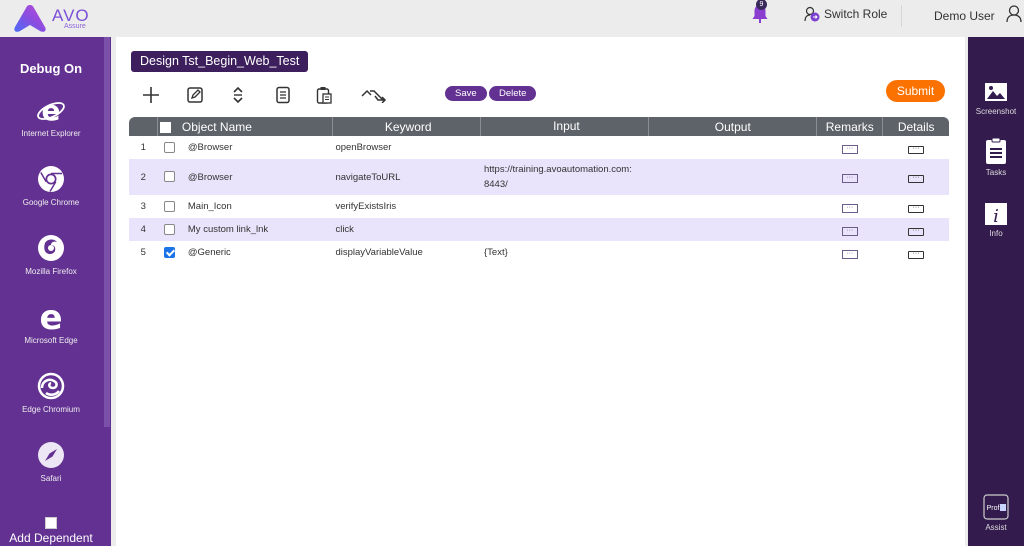 The image size is (1024, 546). I want to click on svg-text: e, so click(51, 110).